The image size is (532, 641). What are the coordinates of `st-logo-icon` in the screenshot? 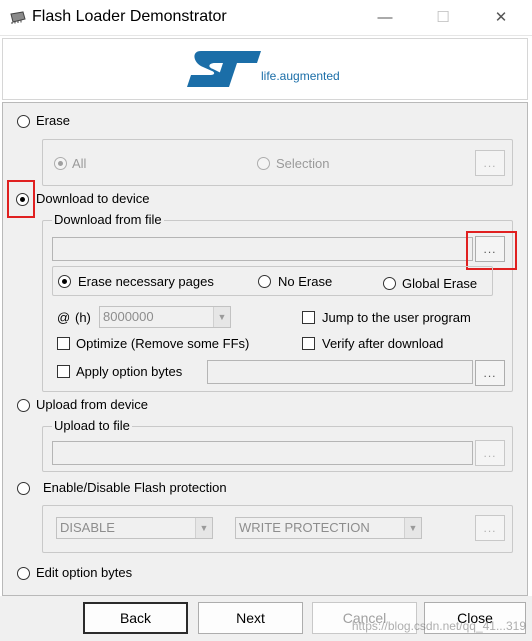 It's located at (224, 69).